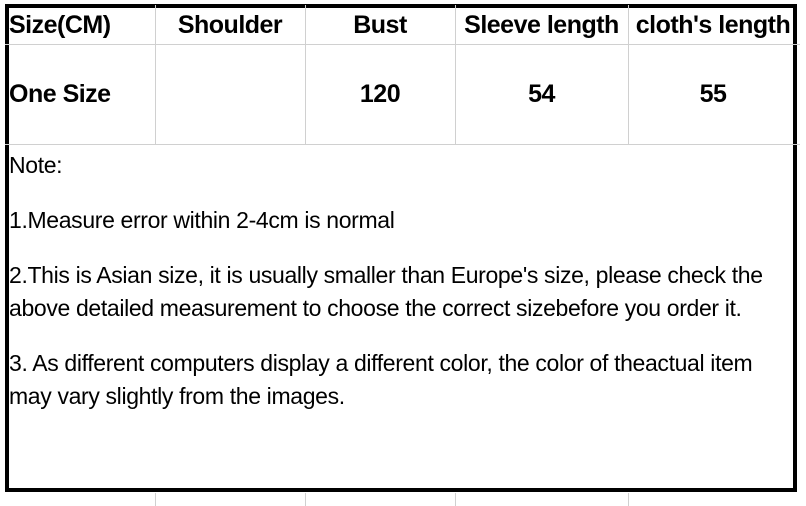 The width and height of the screenshot is (806, 506). I want to click on note-item-1: 1.Measure error within 2-4cm is normal, so click(202, 220).